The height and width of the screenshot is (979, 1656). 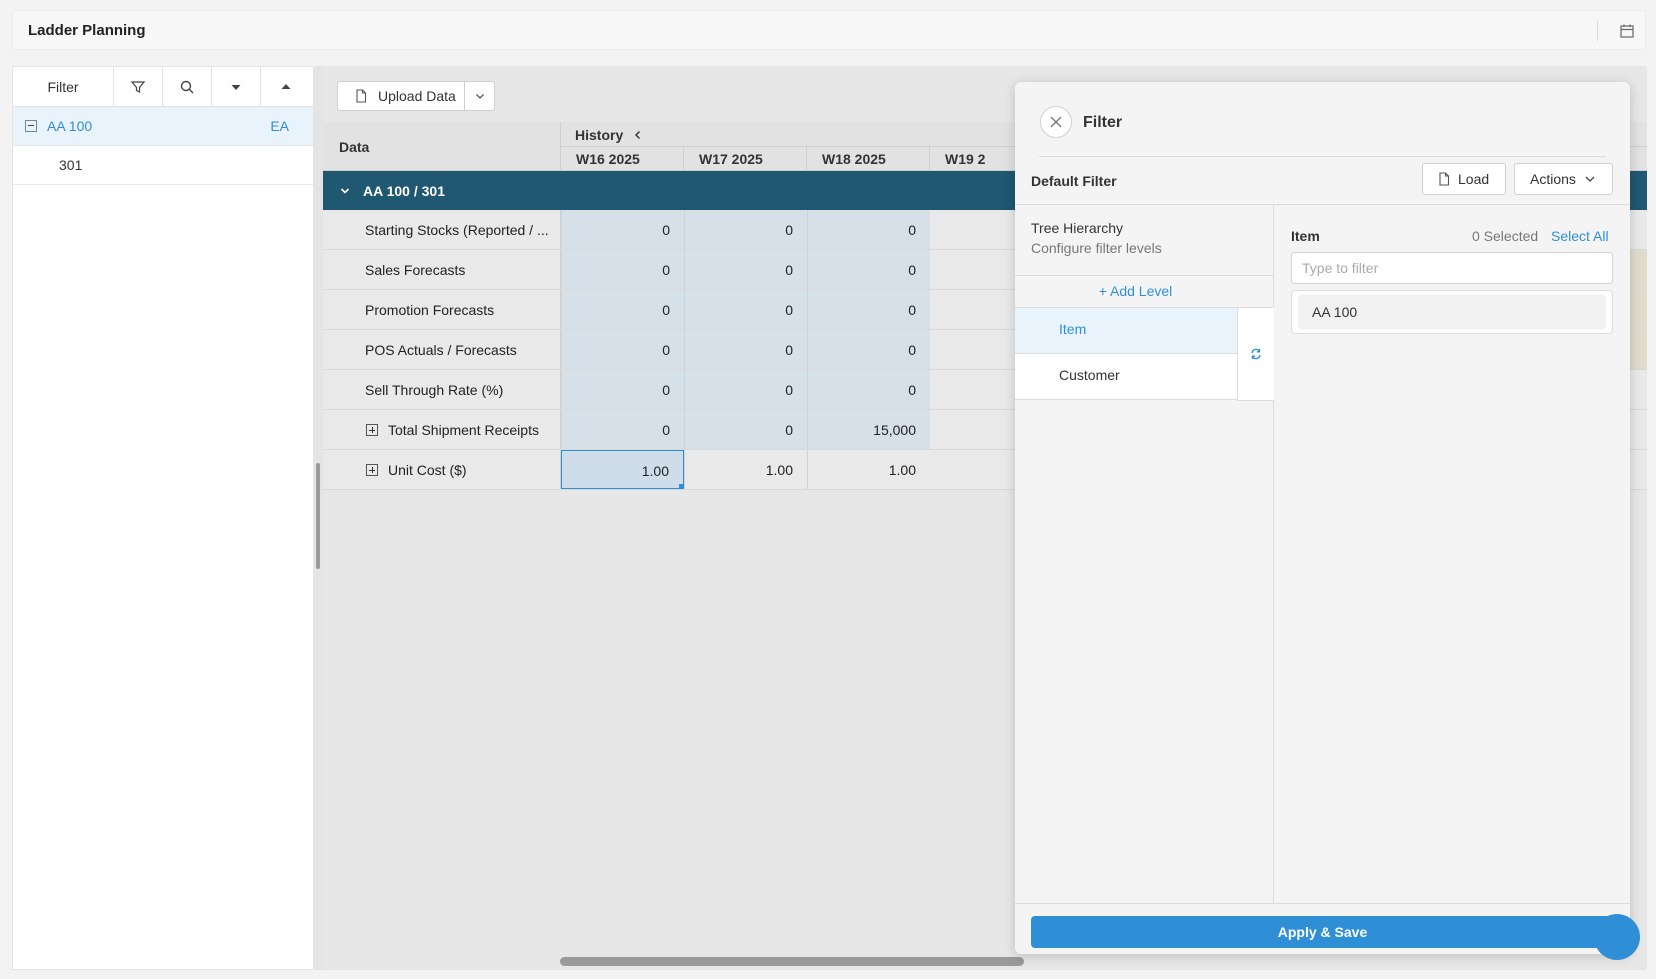 What do you see at coordinates (1474, 179) in the screenshot?
I see `load-label: Load` at bounding box center [1474, 179].